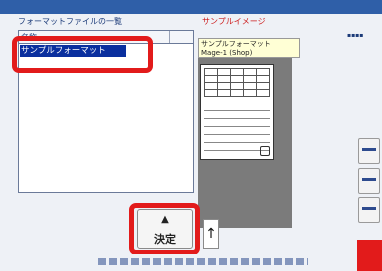  What do you see at coordinates (237, 112) in the screenshot?
I see `preview-document-thumbnail` at bounding box center [237, 112].